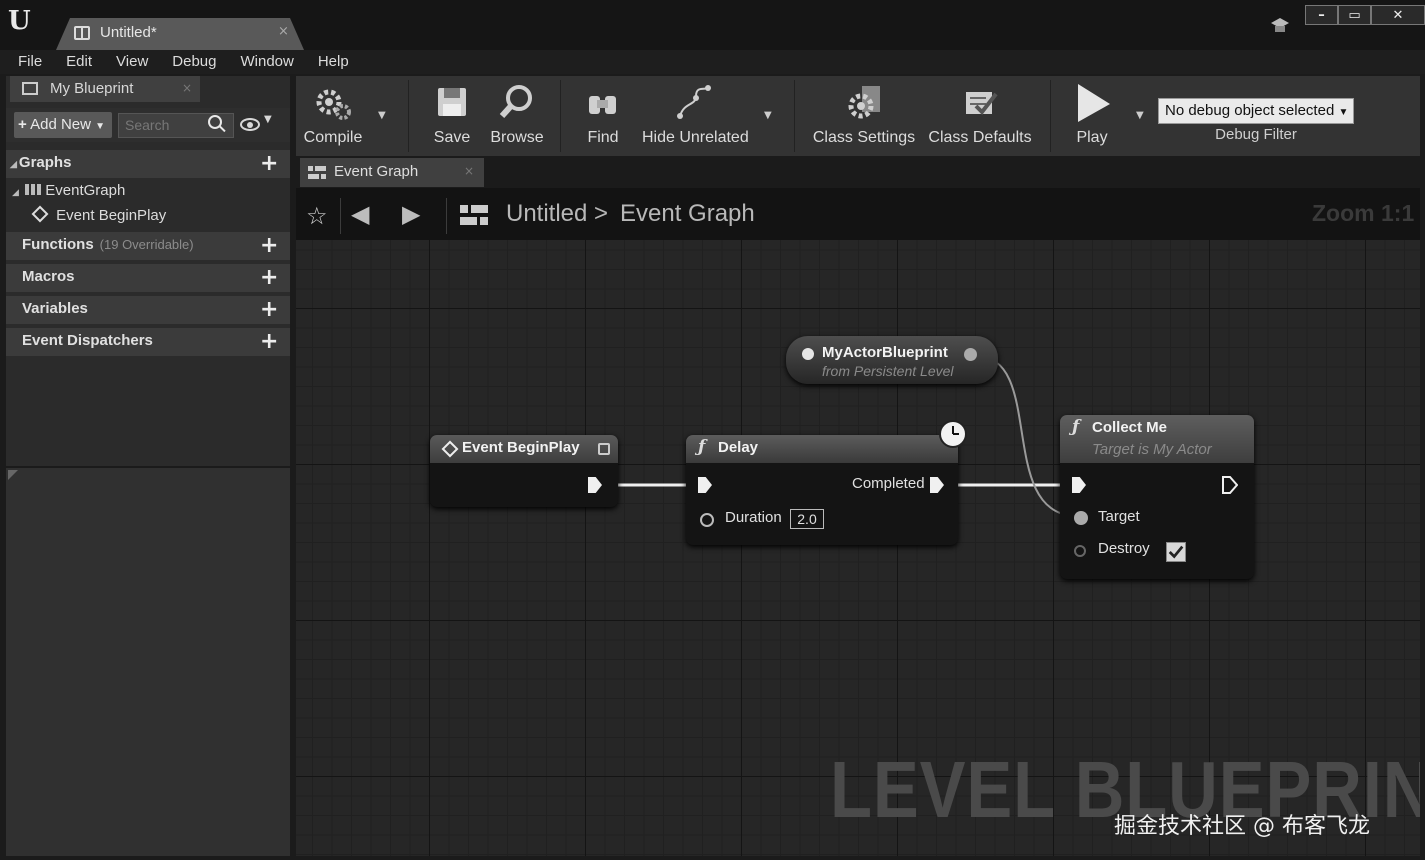  What do you see at coordinates (888, 483) in the screenshot?
I see `completed-pin-label: Completed` at bounding box center [888, 483].